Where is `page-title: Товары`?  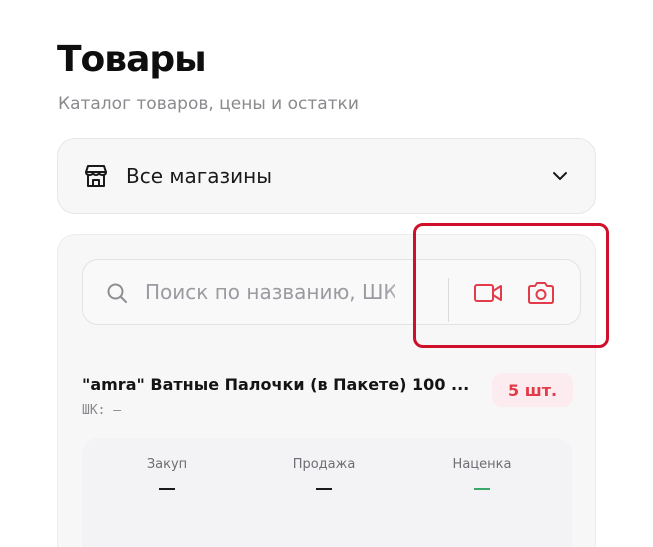 page-title: Товары is located at coordinates (132, 59).